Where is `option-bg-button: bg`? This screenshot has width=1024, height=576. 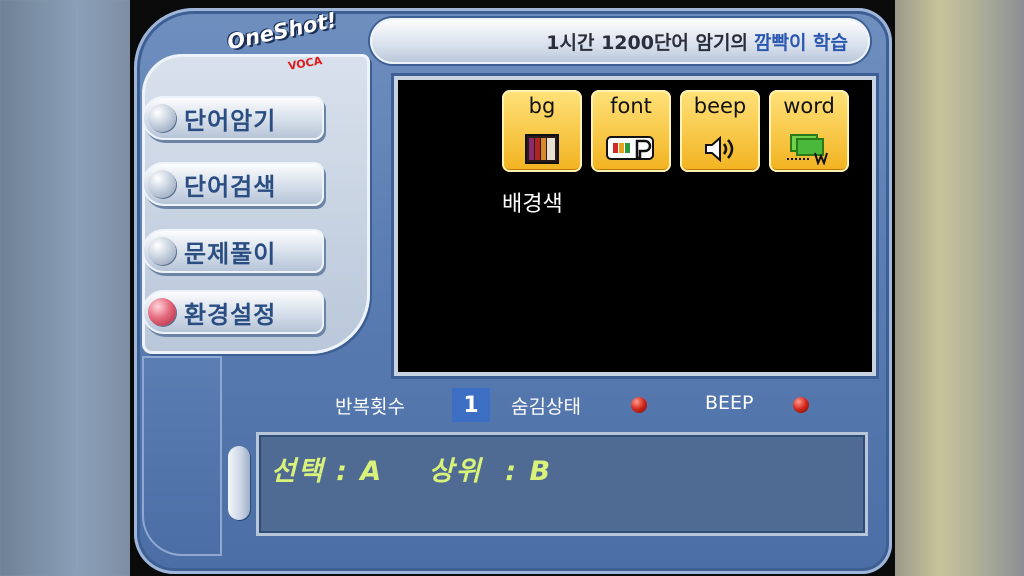 option-bg-button: bg is located at coordinates (542, 131).